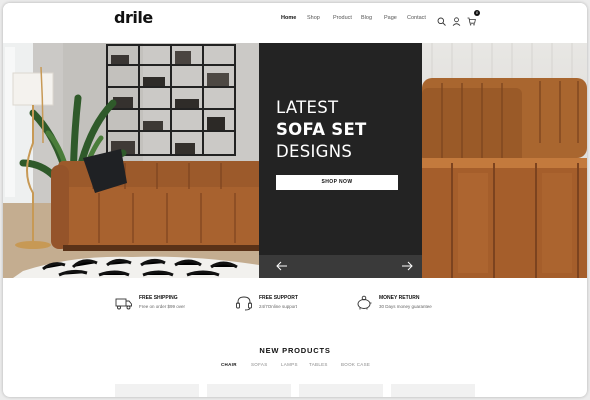 Image resolution: width=590 pixels, height=400 pixels. What do you see at coordinates (395, 18) in the screenshot?
I see `nav-item-page: Page` at bounding box center [395, 18].